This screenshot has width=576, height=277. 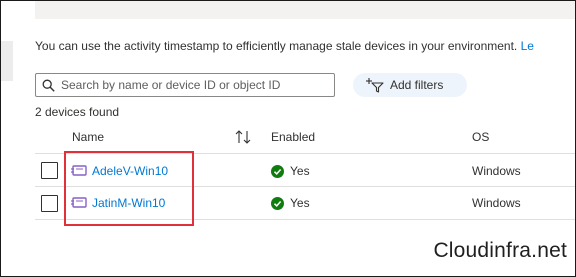 I want to click on column-header-os: OS, so click(x=480, y=137).